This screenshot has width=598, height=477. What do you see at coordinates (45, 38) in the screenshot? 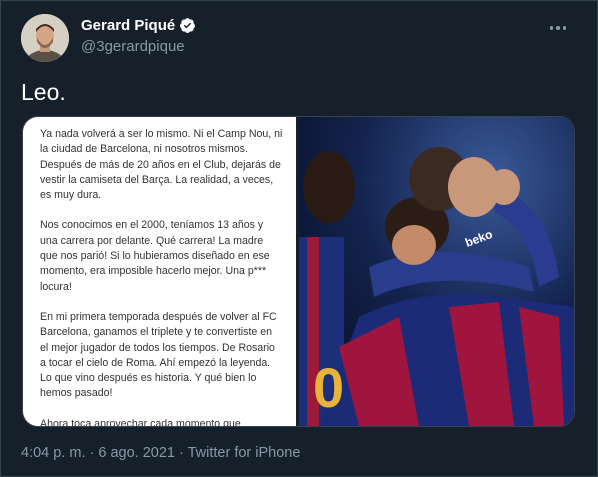
I see `avatar` at bounding box center [45, 38].